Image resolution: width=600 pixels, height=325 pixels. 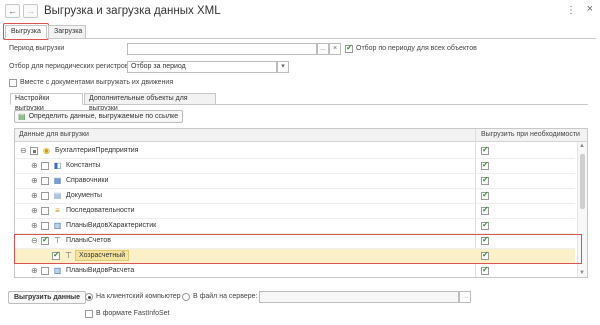 I want to click on highlight-accounts-rows, so click(x=298, y=249).